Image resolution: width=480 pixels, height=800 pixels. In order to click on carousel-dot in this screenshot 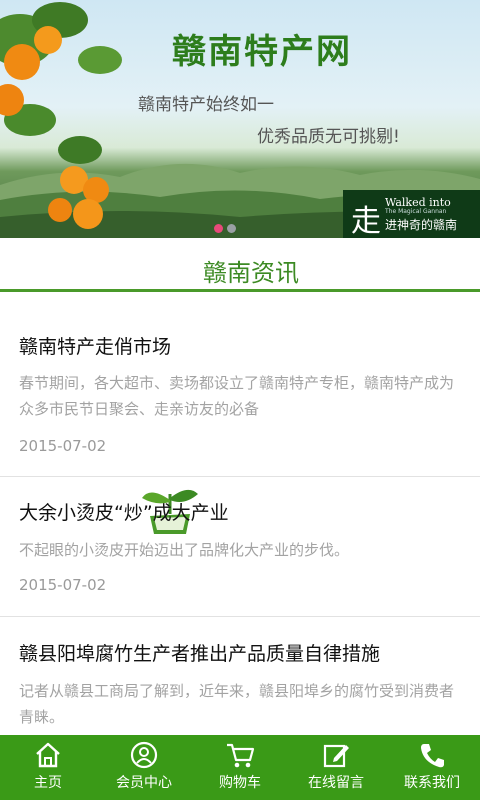, I will do `click(231, 228)`.